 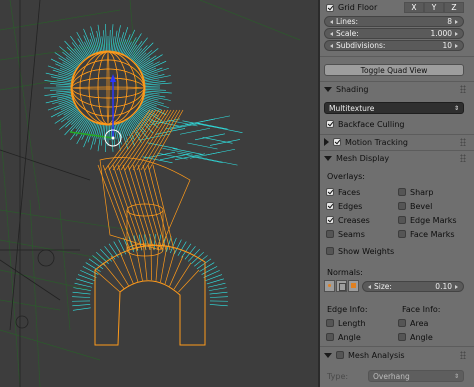 What do you see at coordinates (346, 176) in the screenshot?
I see `overlays-label: Overlays:` at bounding box center [346, 176].